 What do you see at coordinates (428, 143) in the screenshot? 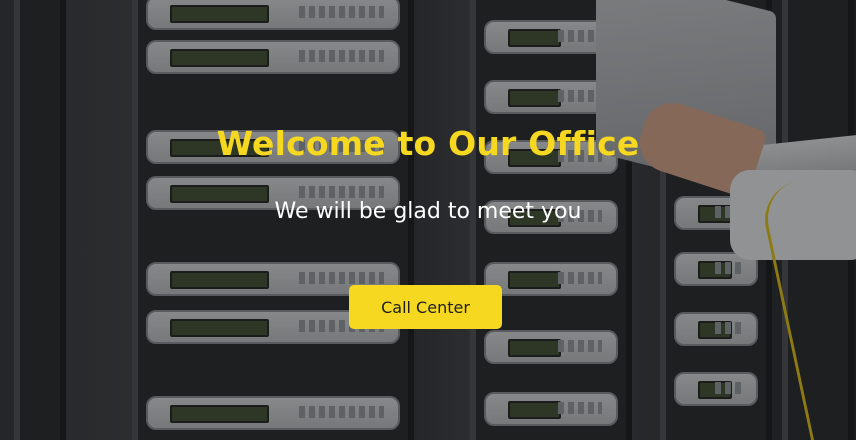
I see `hero-title: Welcome to Our Office` at bounding box center [428, 143].